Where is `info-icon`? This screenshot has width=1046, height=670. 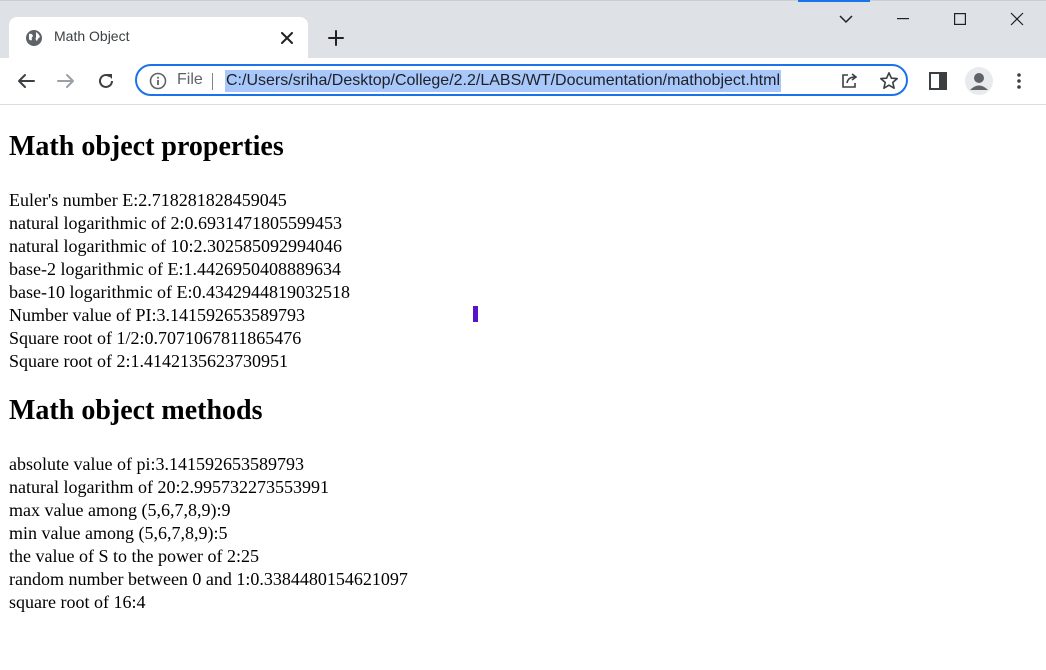
info-icon is located at coordinates (158, 81).